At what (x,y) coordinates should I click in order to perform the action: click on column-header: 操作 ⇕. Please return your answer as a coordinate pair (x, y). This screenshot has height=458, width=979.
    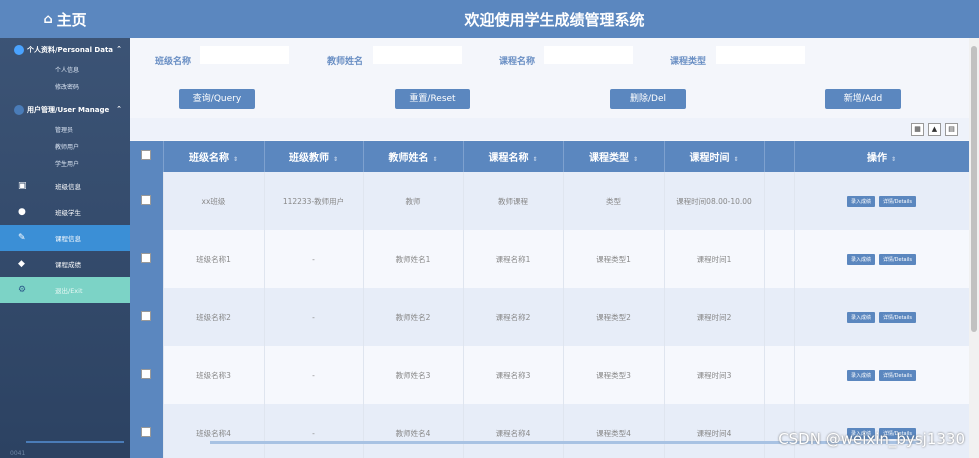
    Looking at the image, I should click on (881, 156).